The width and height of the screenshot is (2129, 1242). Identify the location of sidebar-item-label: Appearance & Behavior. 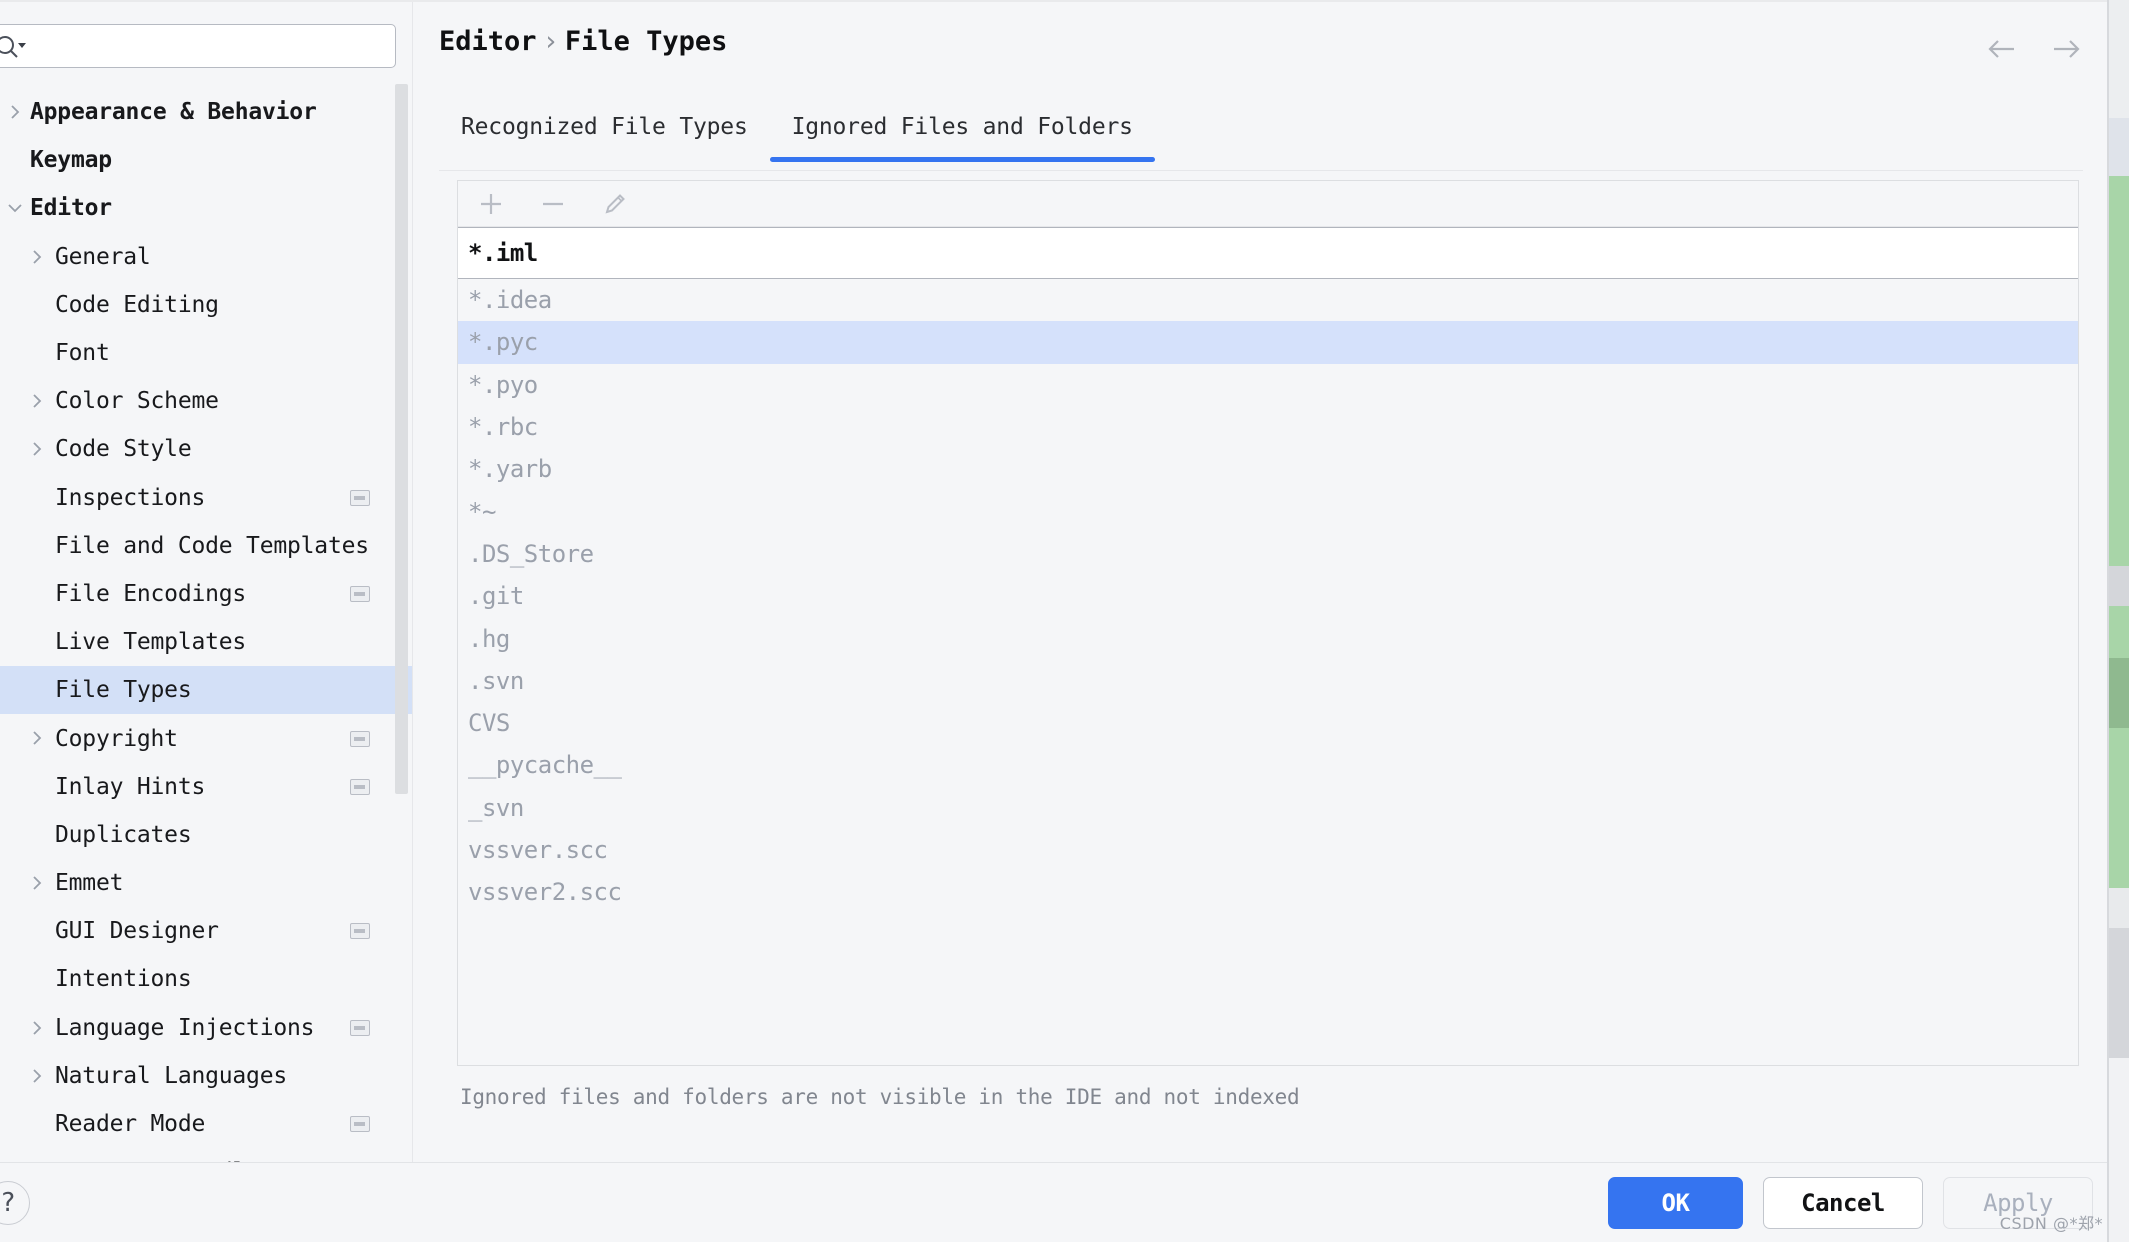
(173, 112).